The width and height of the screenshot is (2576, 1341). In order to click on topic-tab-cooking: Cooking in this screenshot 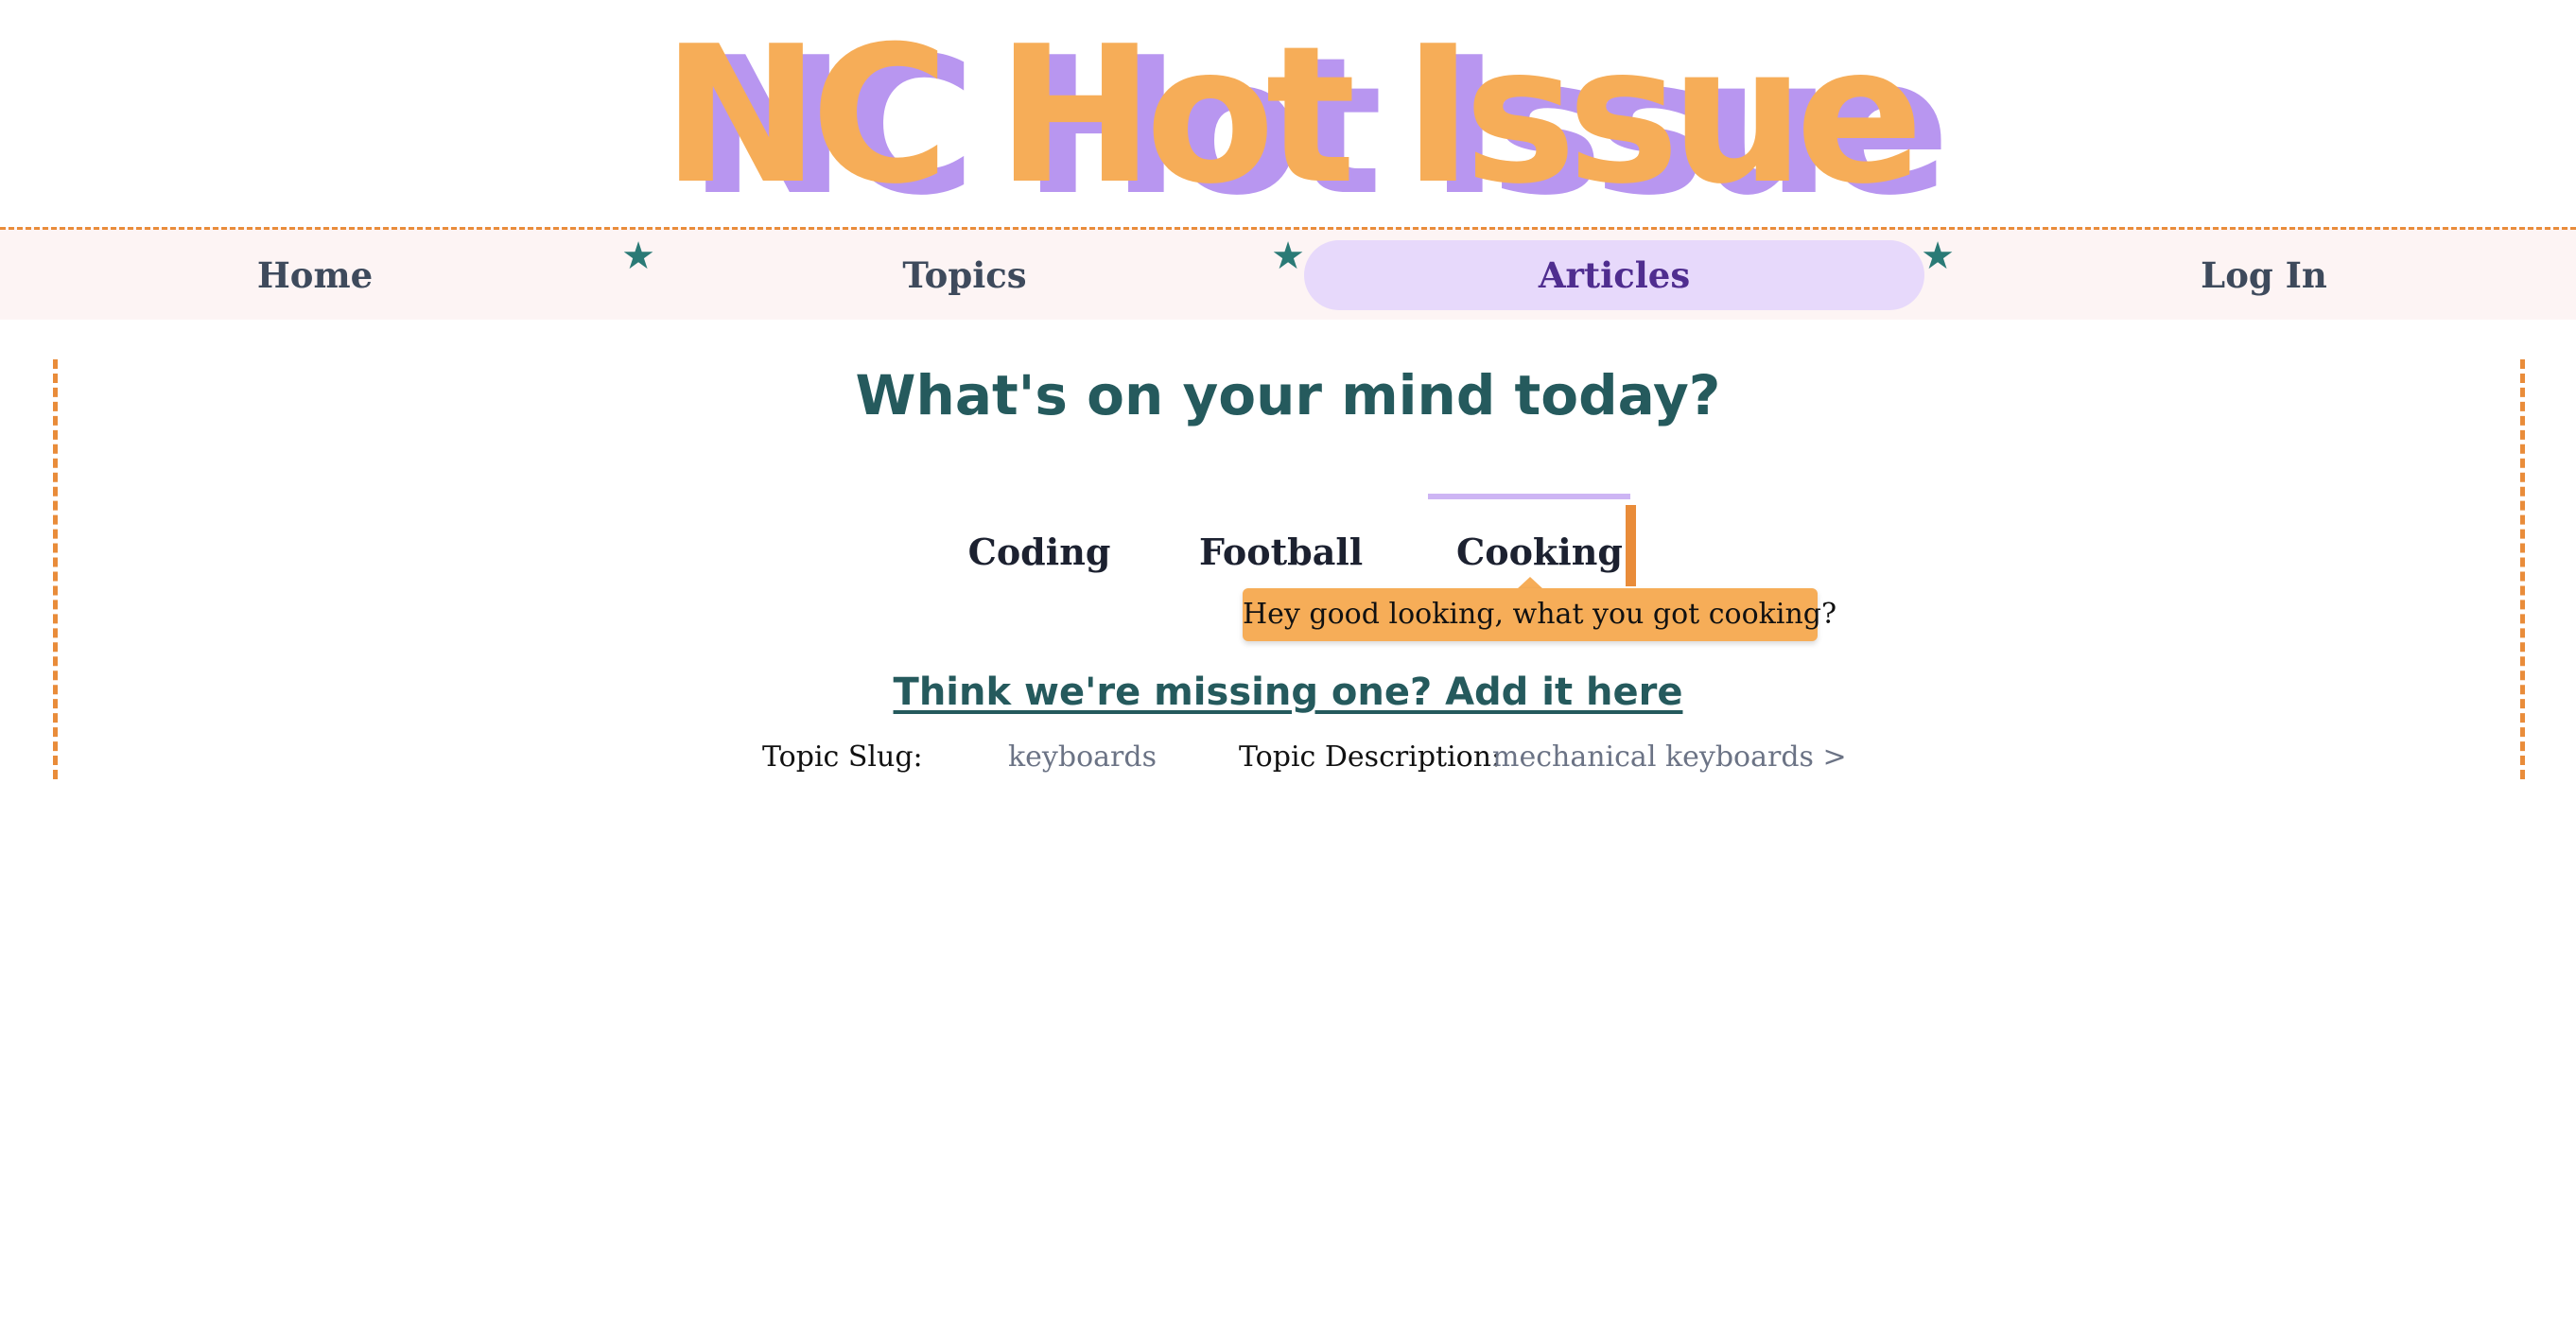, I will do `click(1529, 538)`.